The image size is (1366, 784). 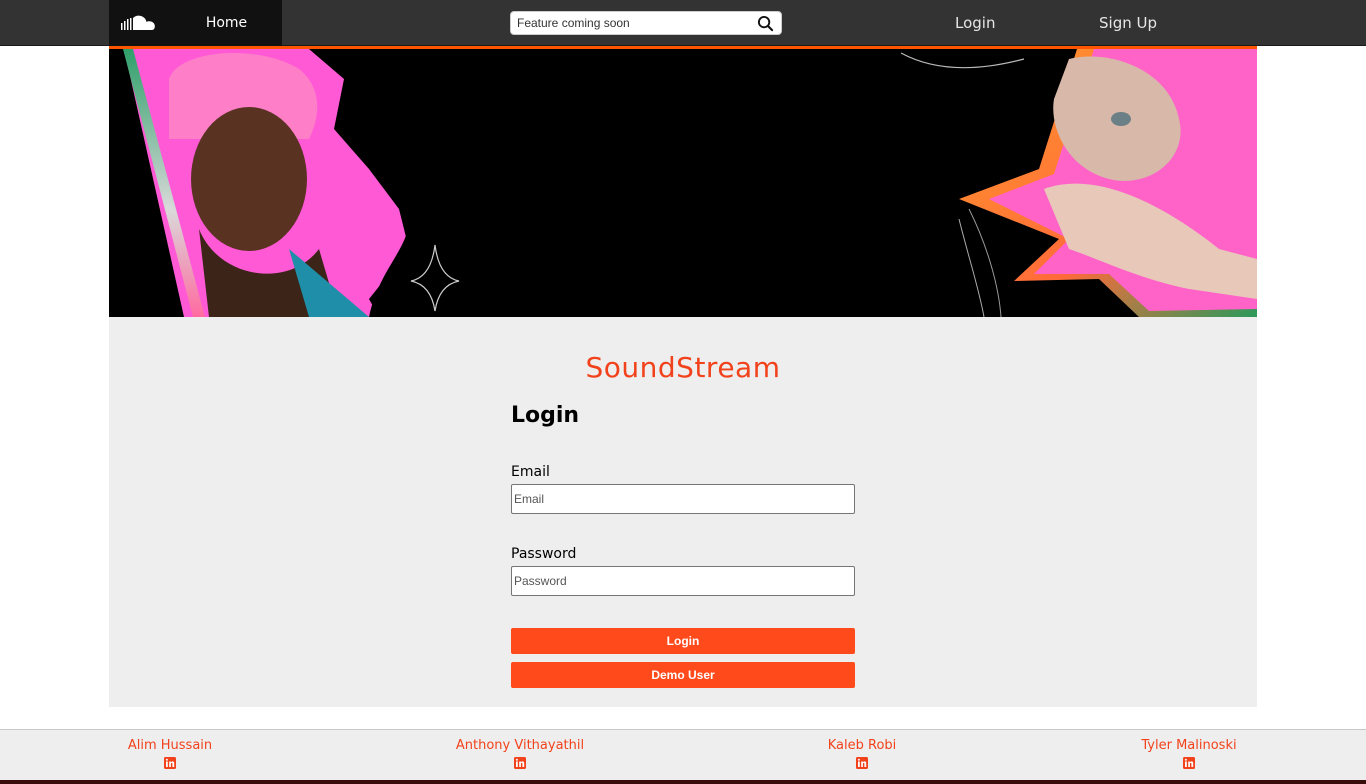 What do you see at coordinates (683, 499) in the screenshot?
I see `email-field` at bounding box center [683, 499].